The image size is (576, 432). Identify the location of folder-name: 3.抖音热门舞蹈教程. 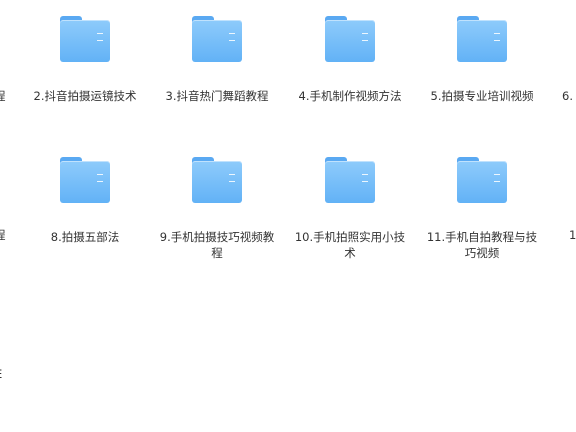
(217, 96).